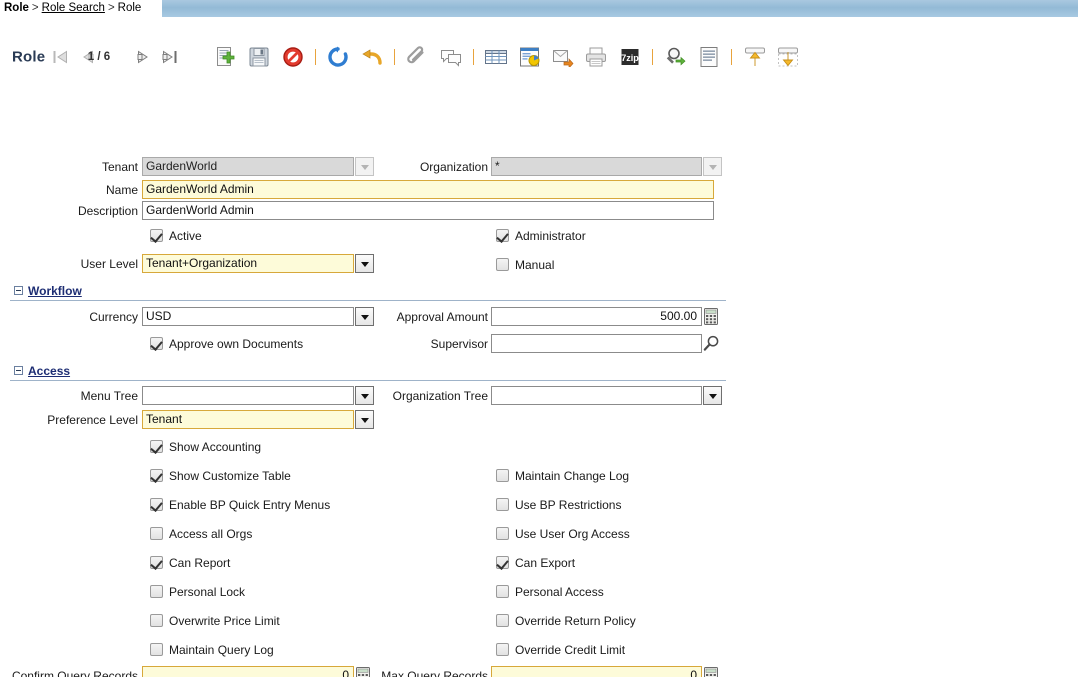  Describe the element at coordinates (428, 189) in the screenshot. I see `name-field: GardenWorld Admin` at that location.